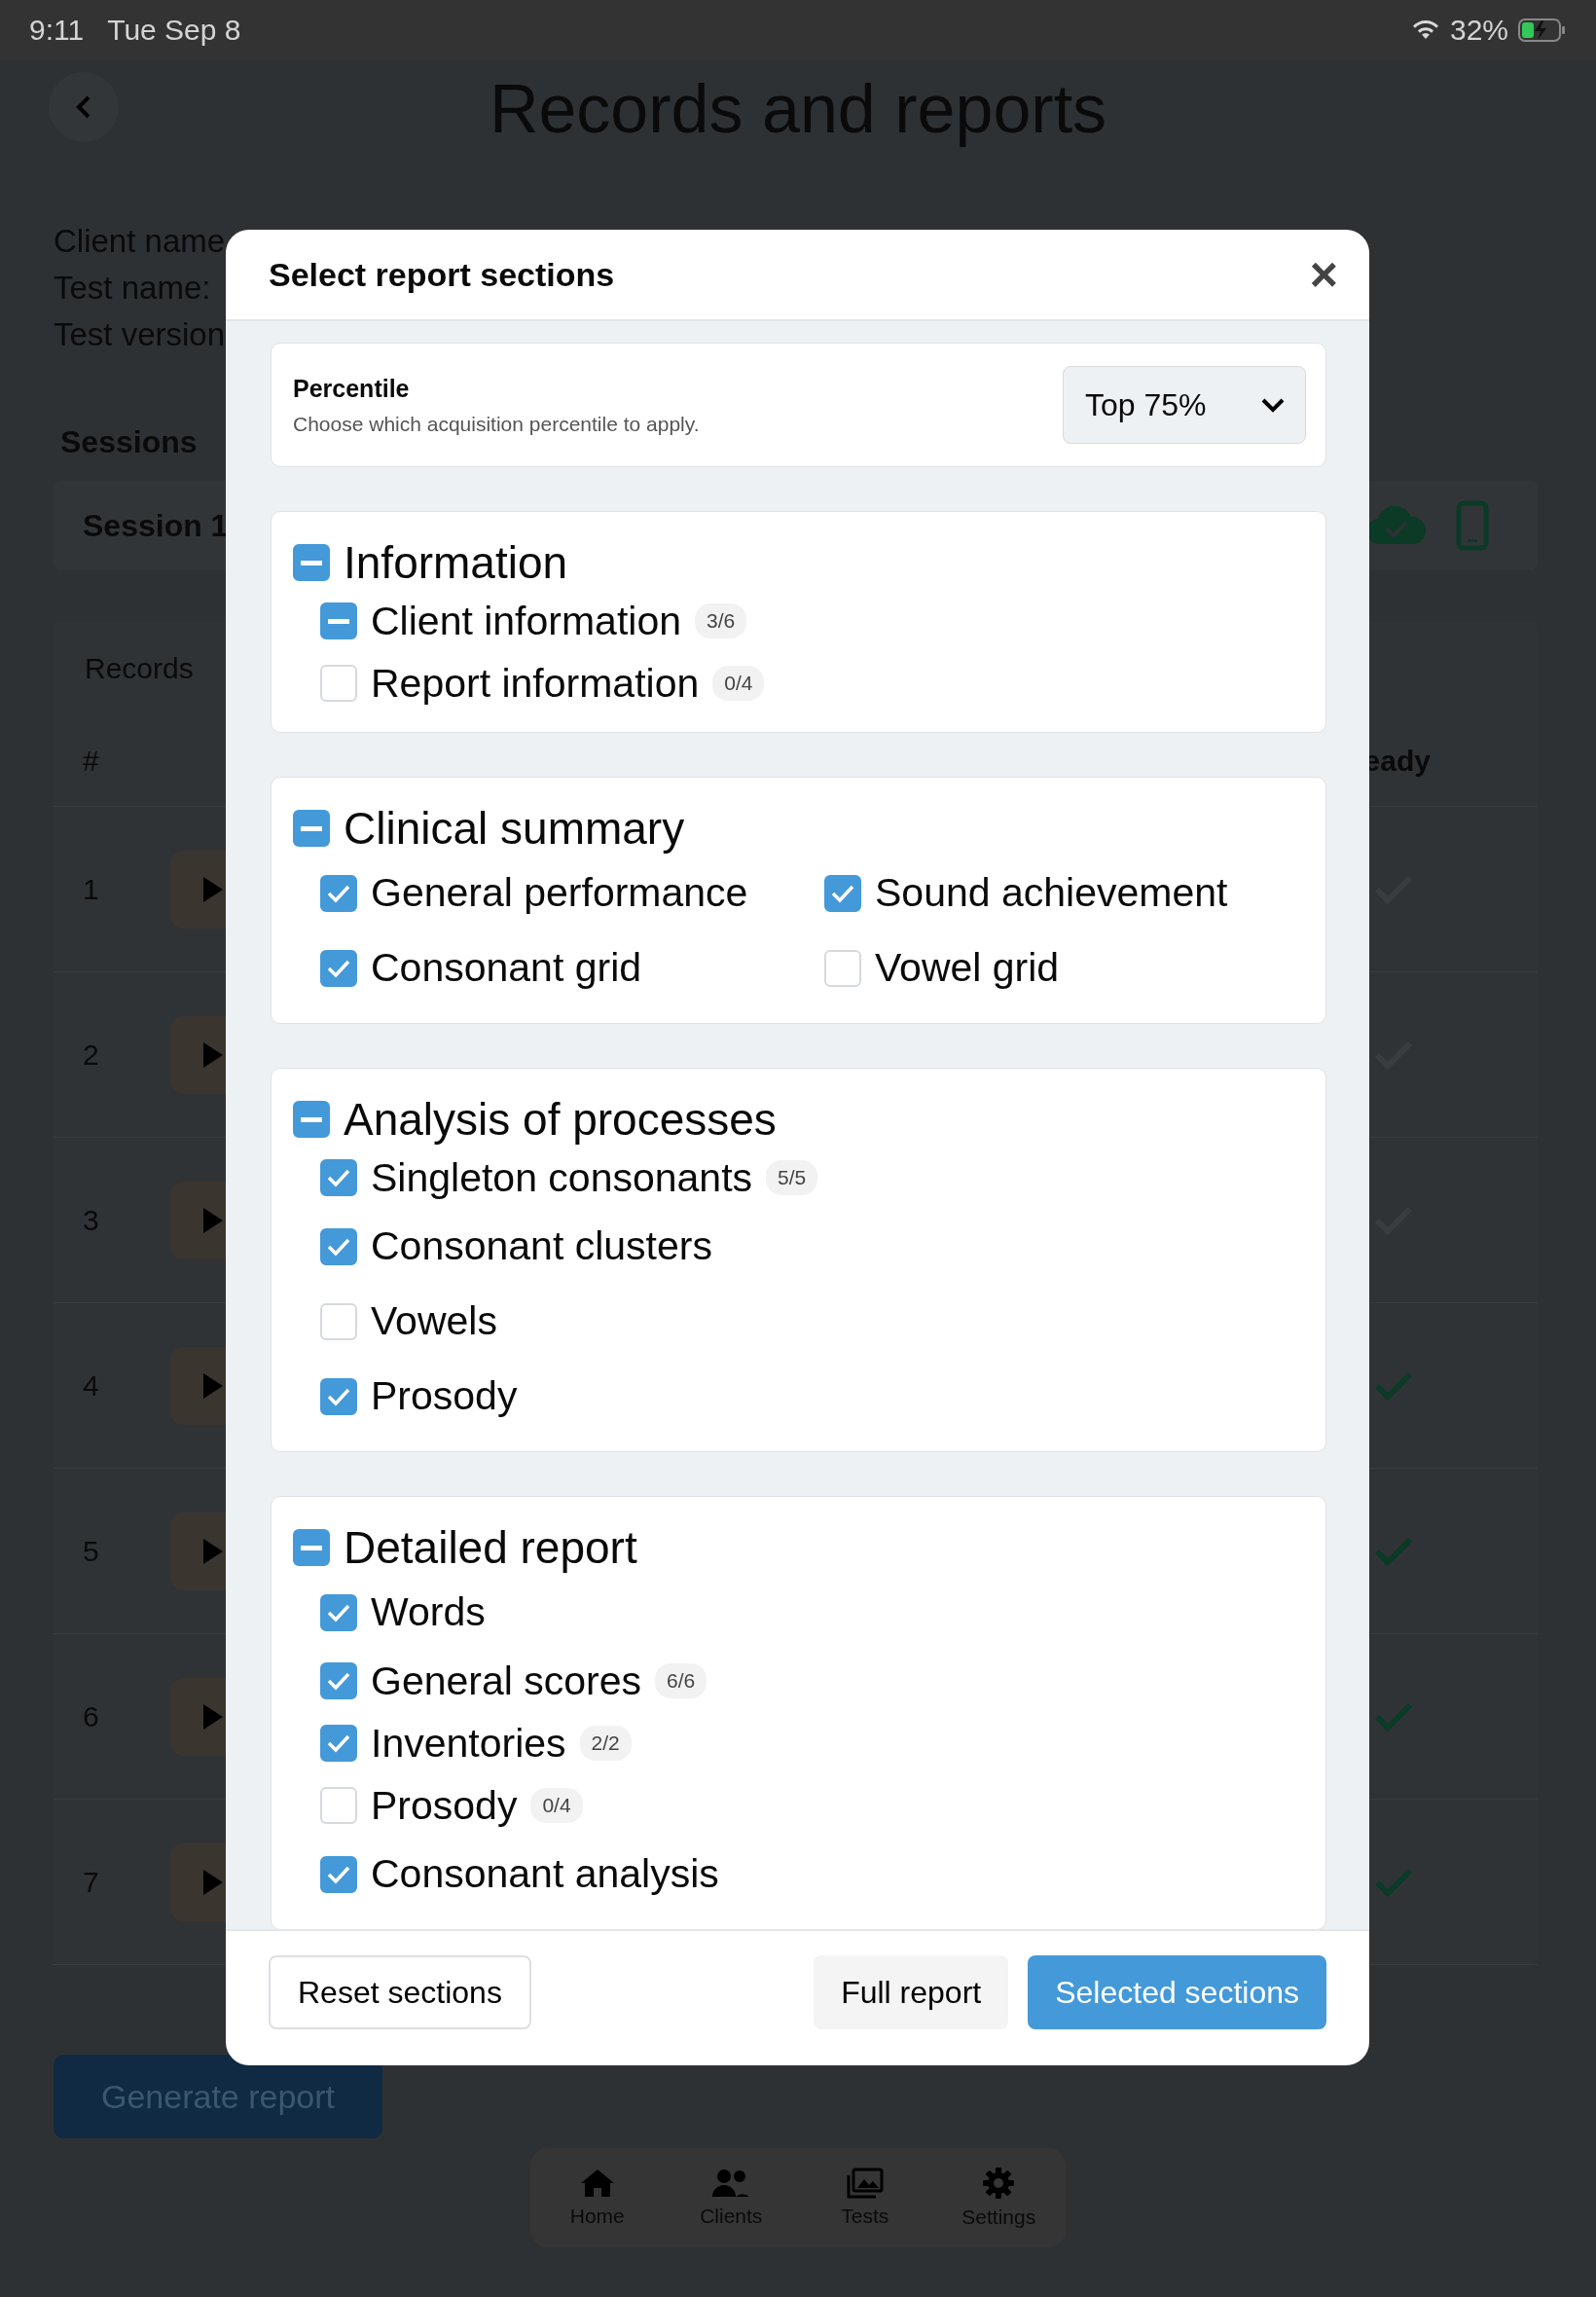 This screenshot has height=2297, width=1596. Describe the element at coordinates (559, 893) in the screenshot. I see `option-label: General performance` at that location.